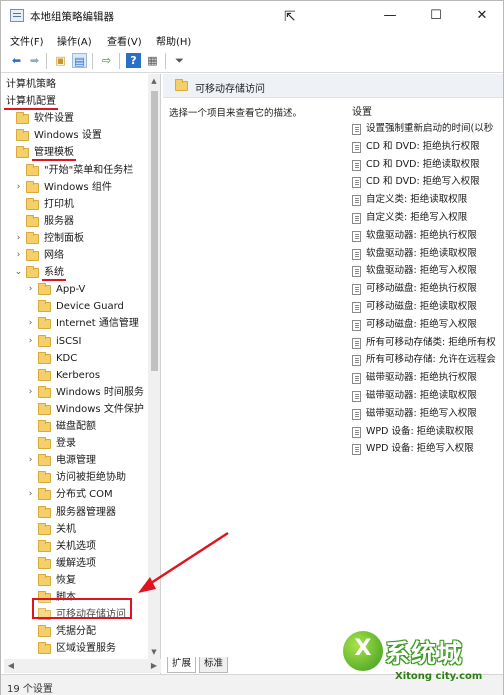 This screenshot has width=504, height=695. What do you see at coordinates (154, 652) in the screenshot?
I see `scroll-down-arrow-icon: ▼` at bounding box center [154, 652].